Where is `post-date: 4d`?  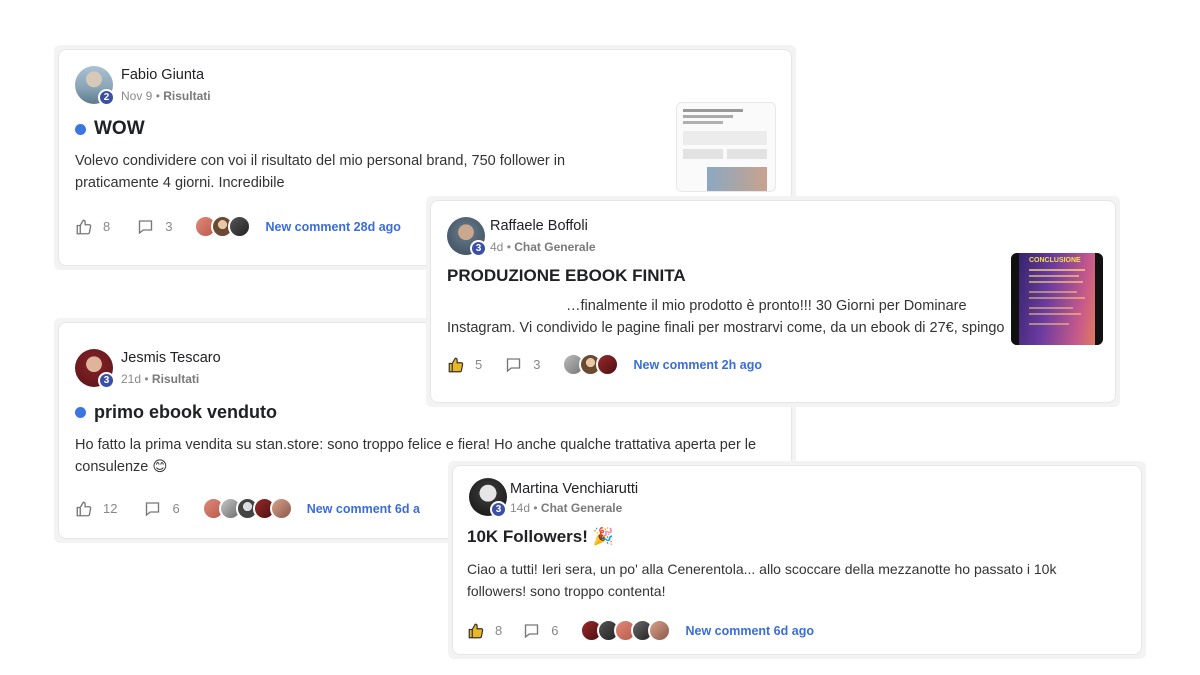 post-date: 4d is located at coordinates (497, 247).